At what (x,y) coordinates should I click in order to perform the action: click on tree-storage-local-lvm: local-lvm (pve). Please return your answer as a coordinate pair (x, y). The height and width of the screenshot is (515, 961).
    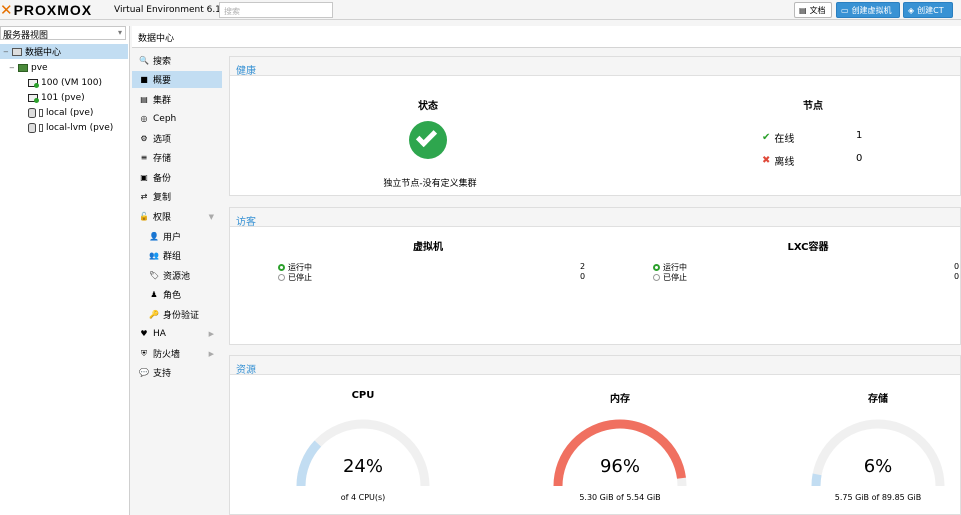
    Looking at the image, I should click on (70, 127).